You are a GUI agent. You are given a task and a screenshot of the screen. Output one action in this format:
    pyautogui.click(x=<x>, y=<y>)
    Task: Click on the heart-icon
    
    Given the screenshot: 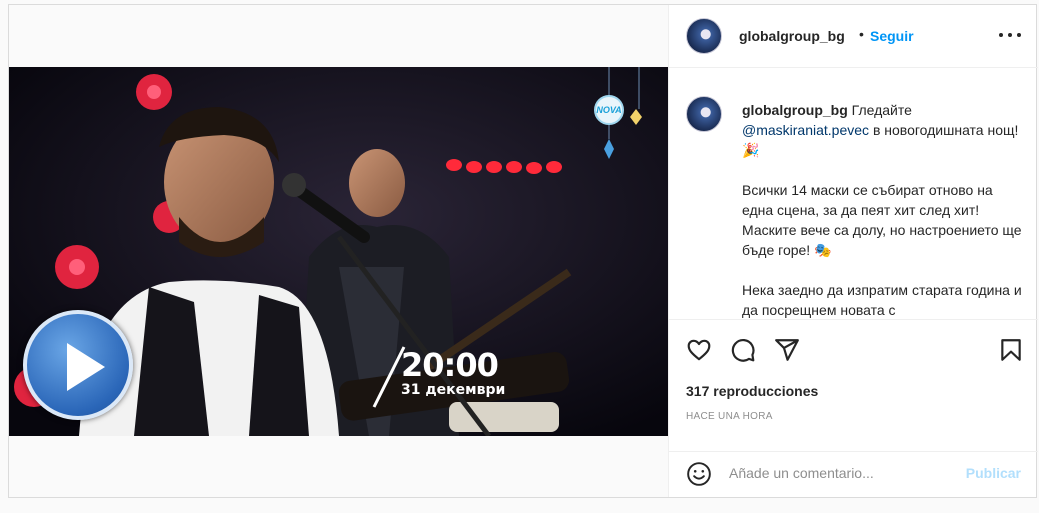 What is the action you would take?
    pyautogui.click(x=699, y=350)
    